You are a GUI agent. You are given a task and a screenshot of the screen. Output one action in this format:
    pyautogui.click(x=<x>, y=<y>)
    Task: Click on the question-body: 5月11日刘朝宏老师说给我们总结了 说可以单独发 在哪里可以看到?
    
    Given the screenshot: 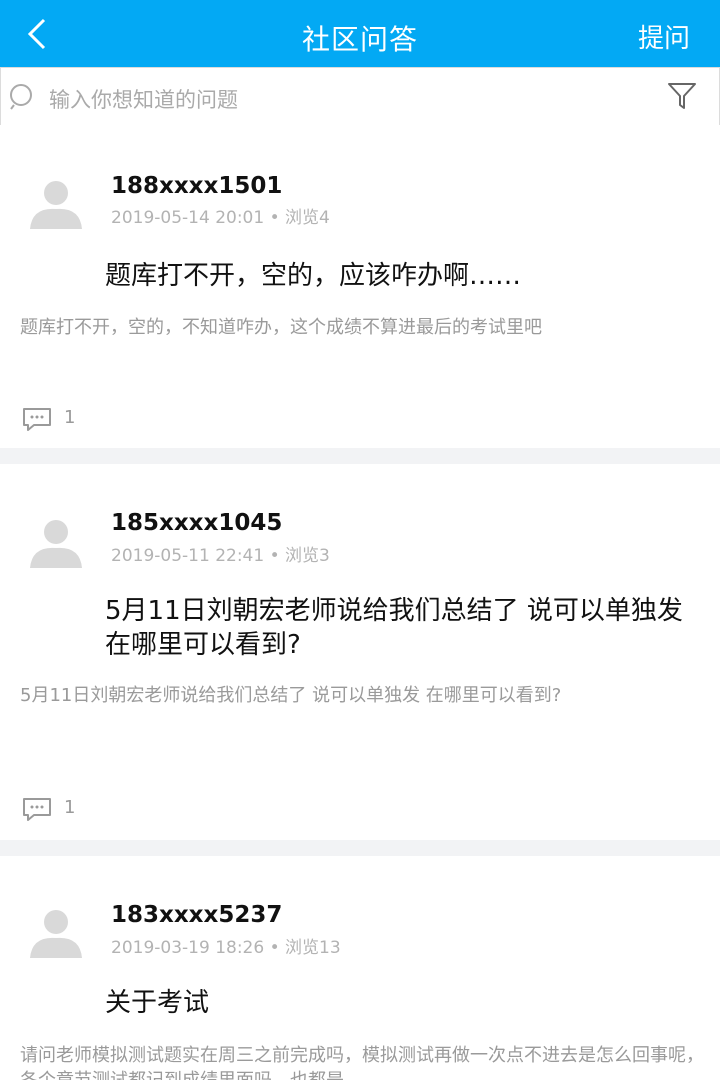 What is the action you would take?
    pyautogui.click(x=291, y=695)
    